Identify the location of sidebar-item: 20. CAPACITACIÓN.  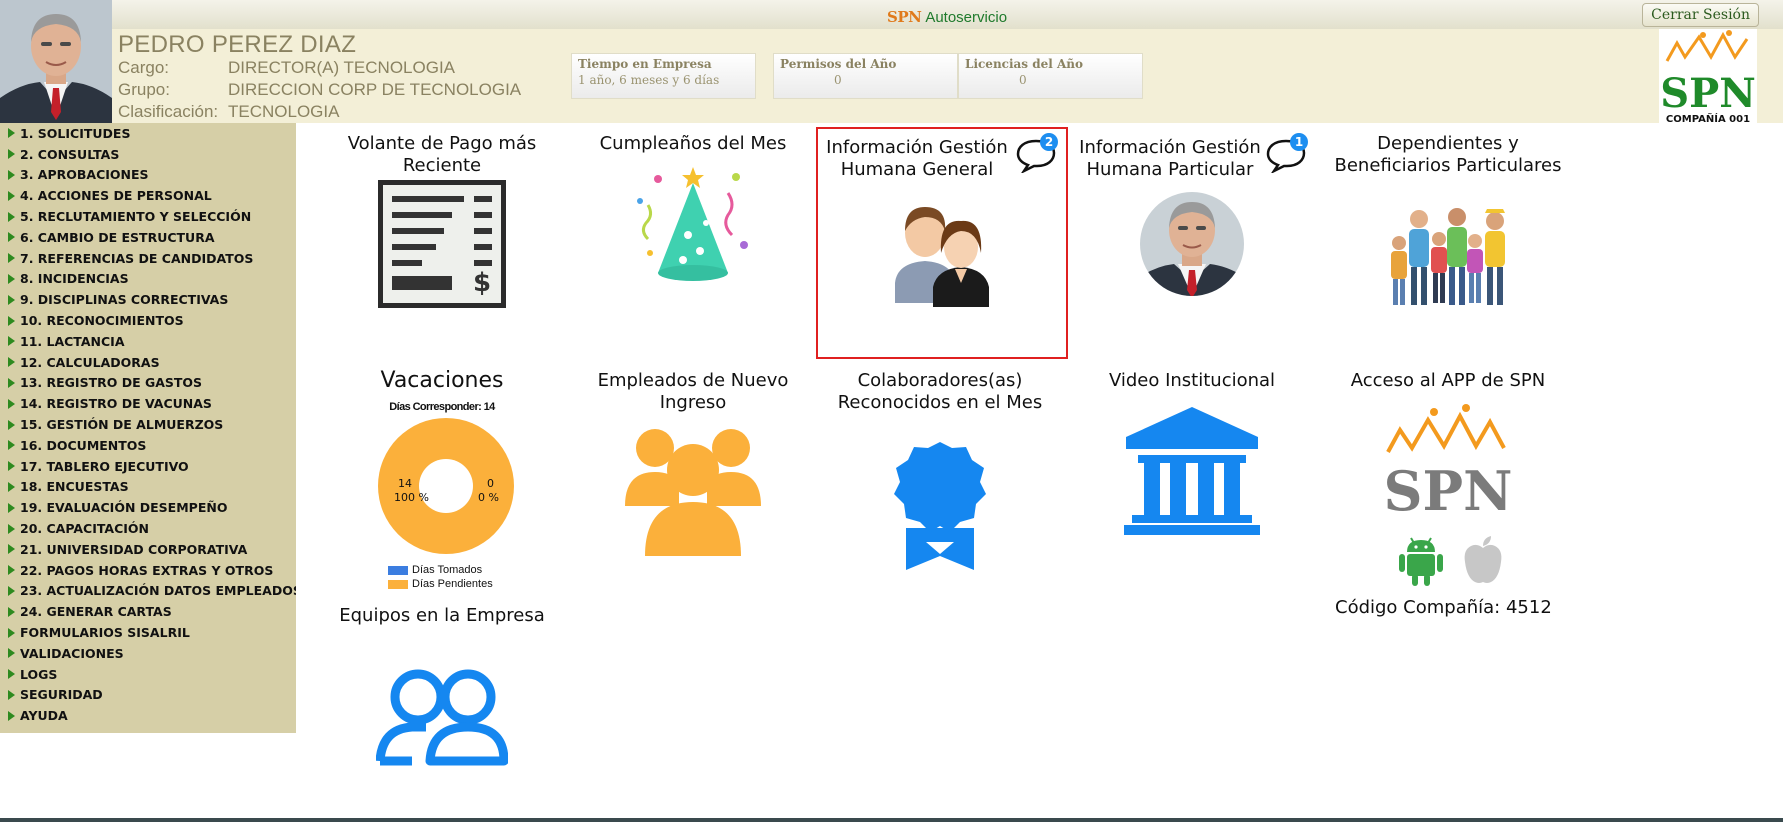
(148, 528).